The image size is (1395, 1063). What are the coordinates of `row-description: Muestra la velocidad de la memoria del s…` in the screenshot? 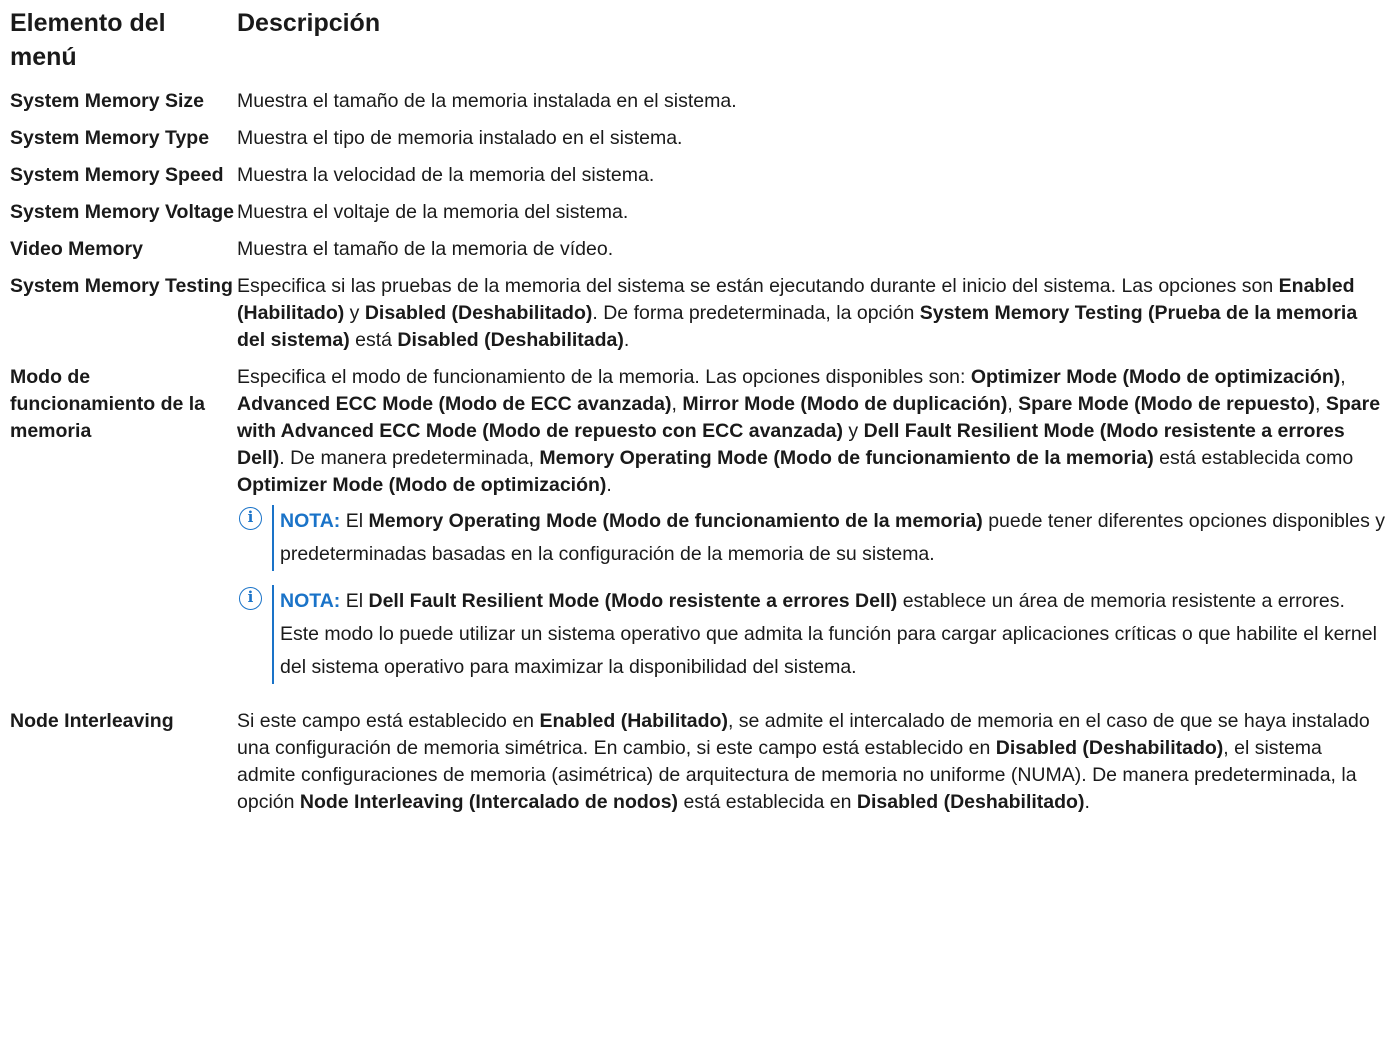 It's located at (446, 175).